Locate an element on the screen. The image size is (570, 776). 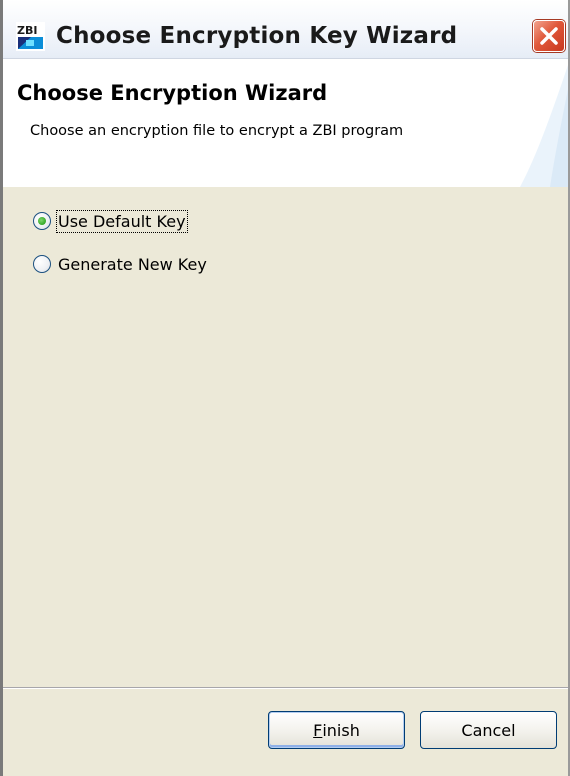
window-title: Choose Encryption Key Wizard is located at coordinates (257, 36).